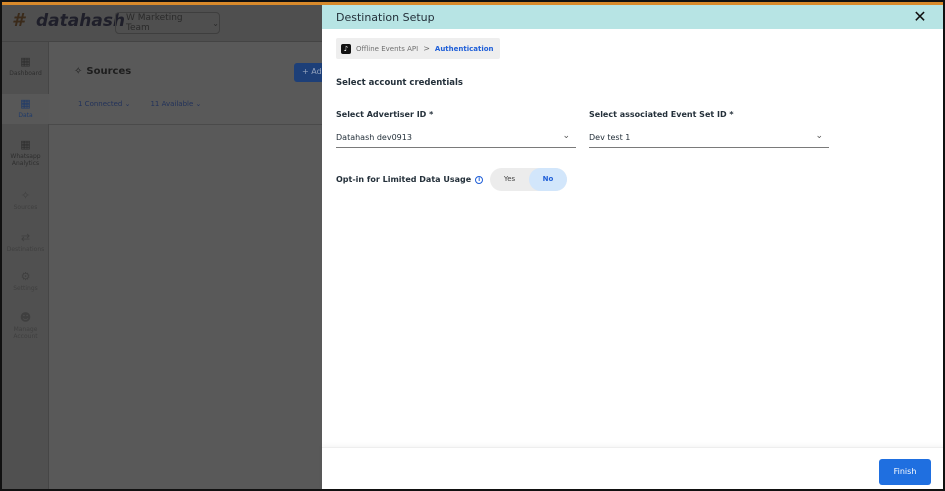  I want to click on sidebar-item-label: Sources, so click(25, 207).